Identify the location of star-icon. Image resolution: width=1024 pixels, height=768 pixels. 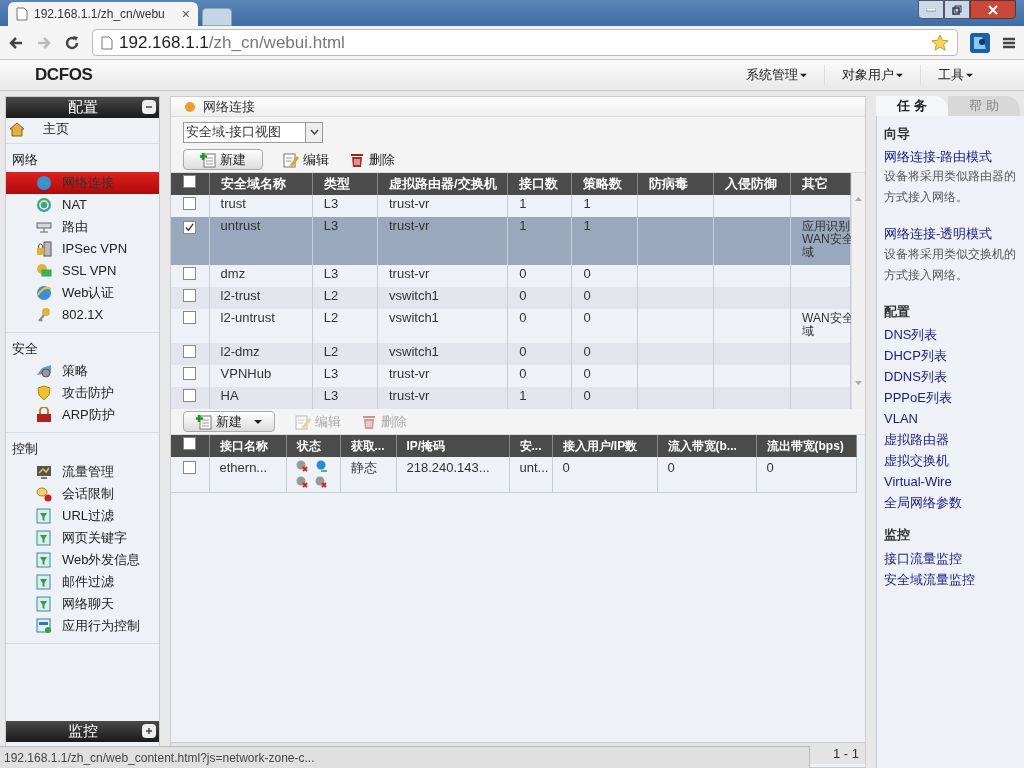
(940, 42).